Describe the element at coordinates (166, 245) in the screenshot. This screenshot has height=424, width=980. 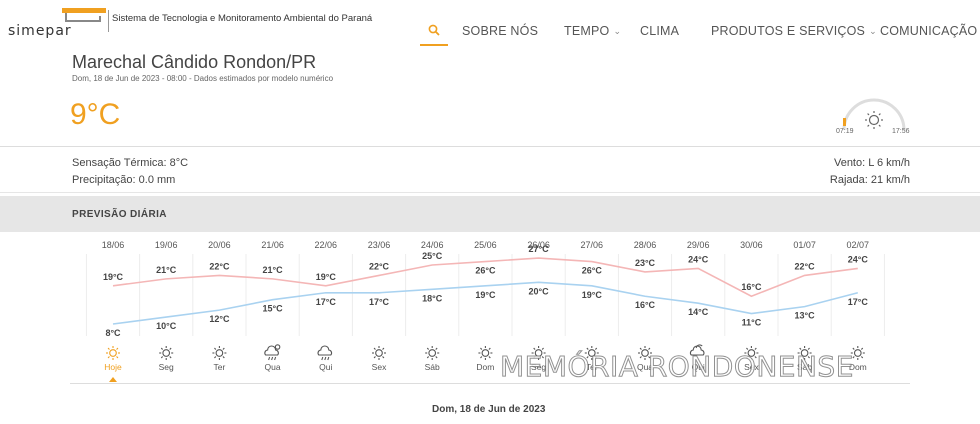
I see `date-label: 19/06` at that location.